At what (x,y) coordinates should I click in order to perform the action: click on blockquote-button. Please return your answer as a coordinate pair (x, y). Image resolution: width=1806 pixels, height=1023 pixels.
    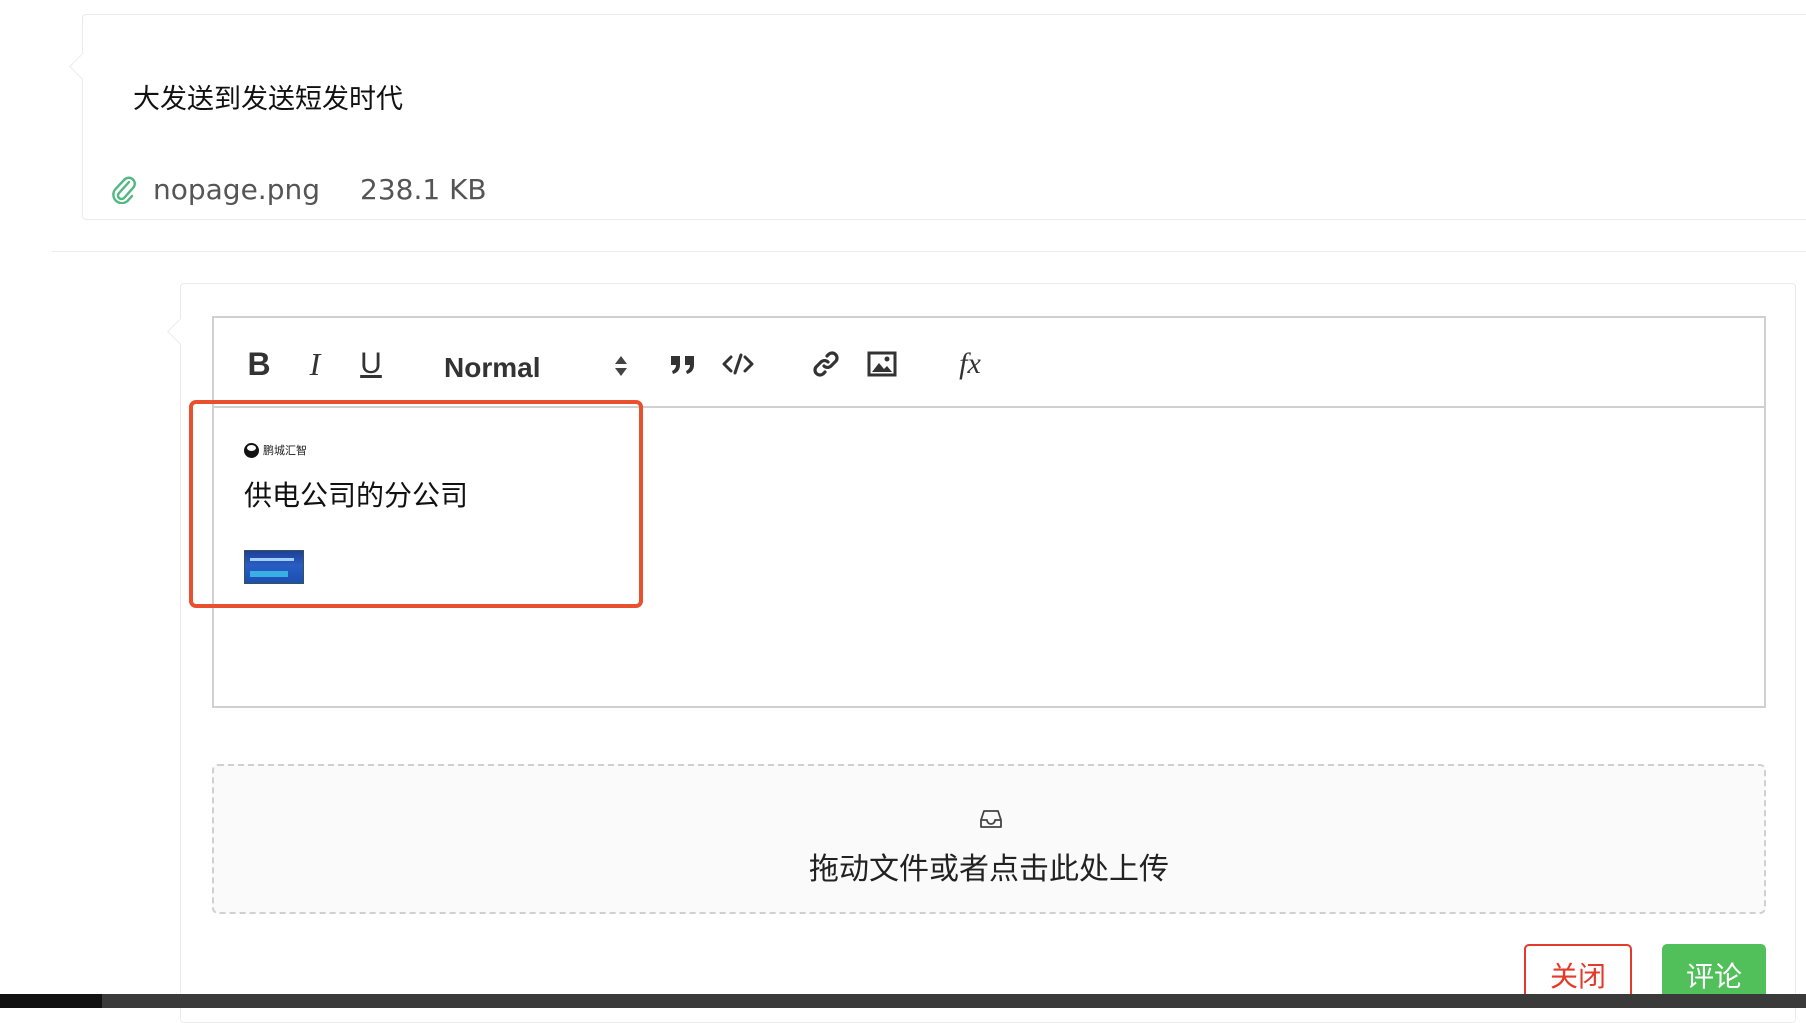
    Looking at the image, I should click on (683, 364).